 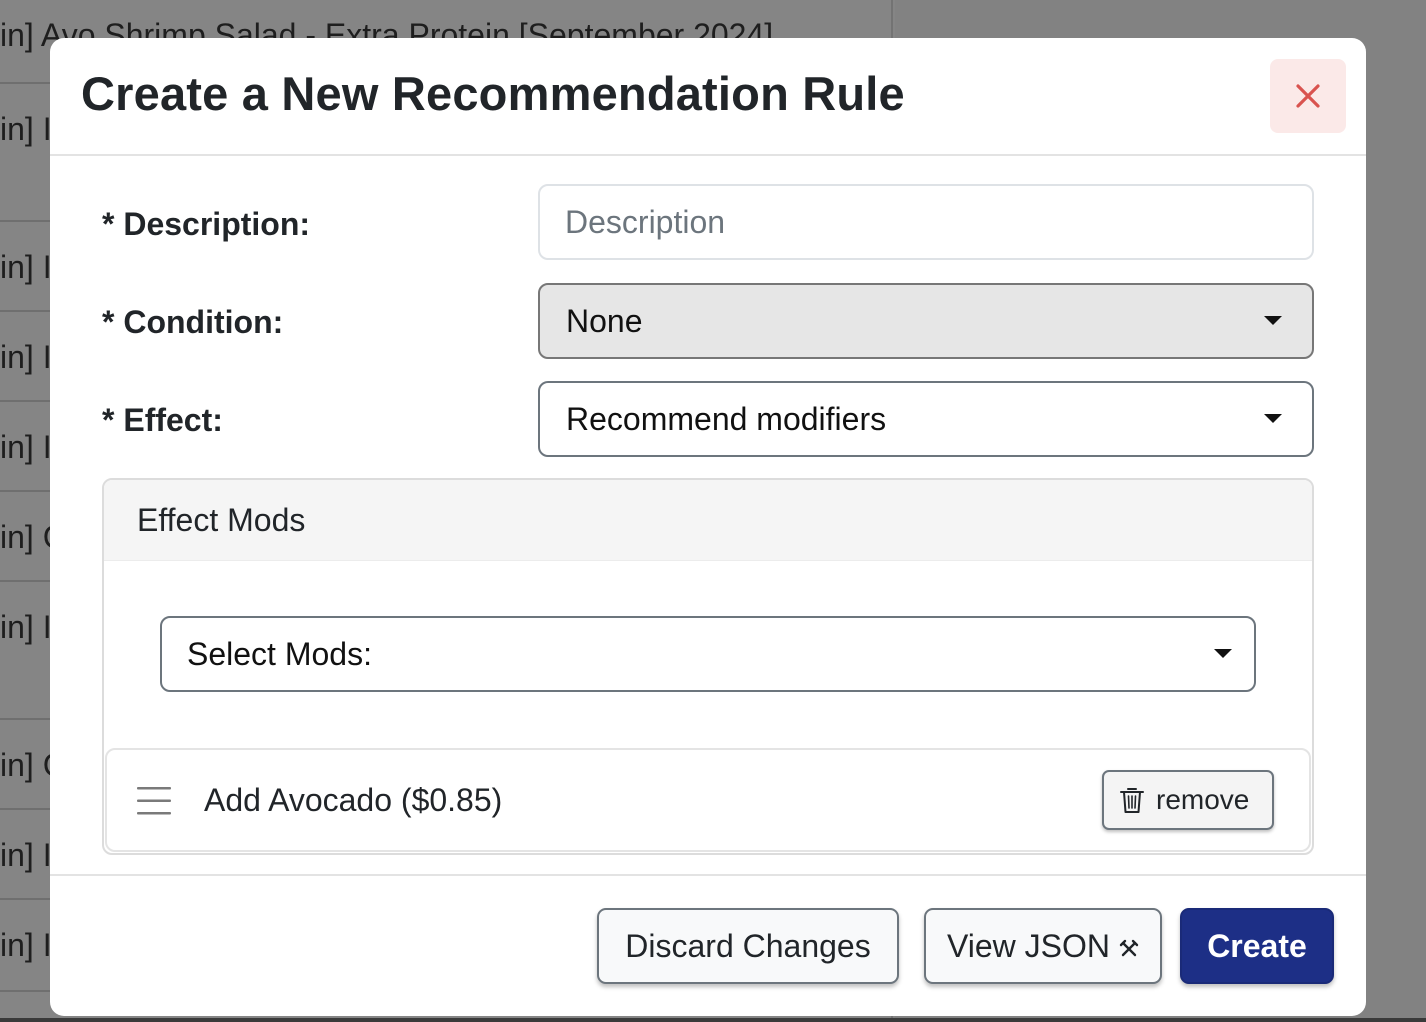 I want to click on modal-title: Create a New Recommendation Rule, so click(x=493, y=93).